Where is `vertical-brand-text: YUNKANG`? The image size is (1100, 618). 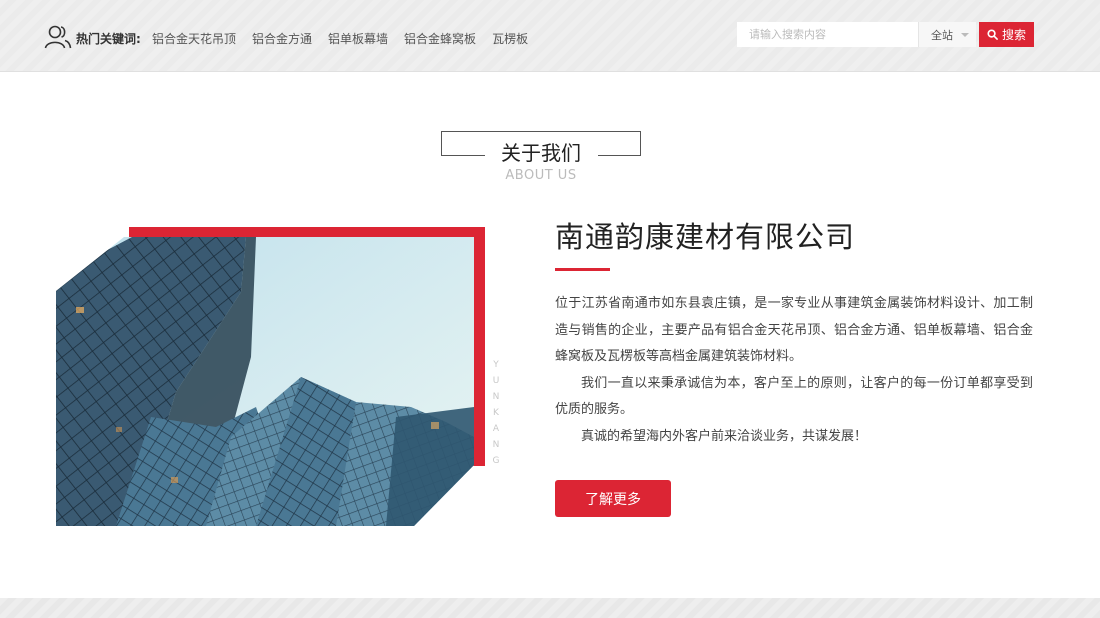 vertical-brand-text: YUNKANG is located at coordinates (496, 413).